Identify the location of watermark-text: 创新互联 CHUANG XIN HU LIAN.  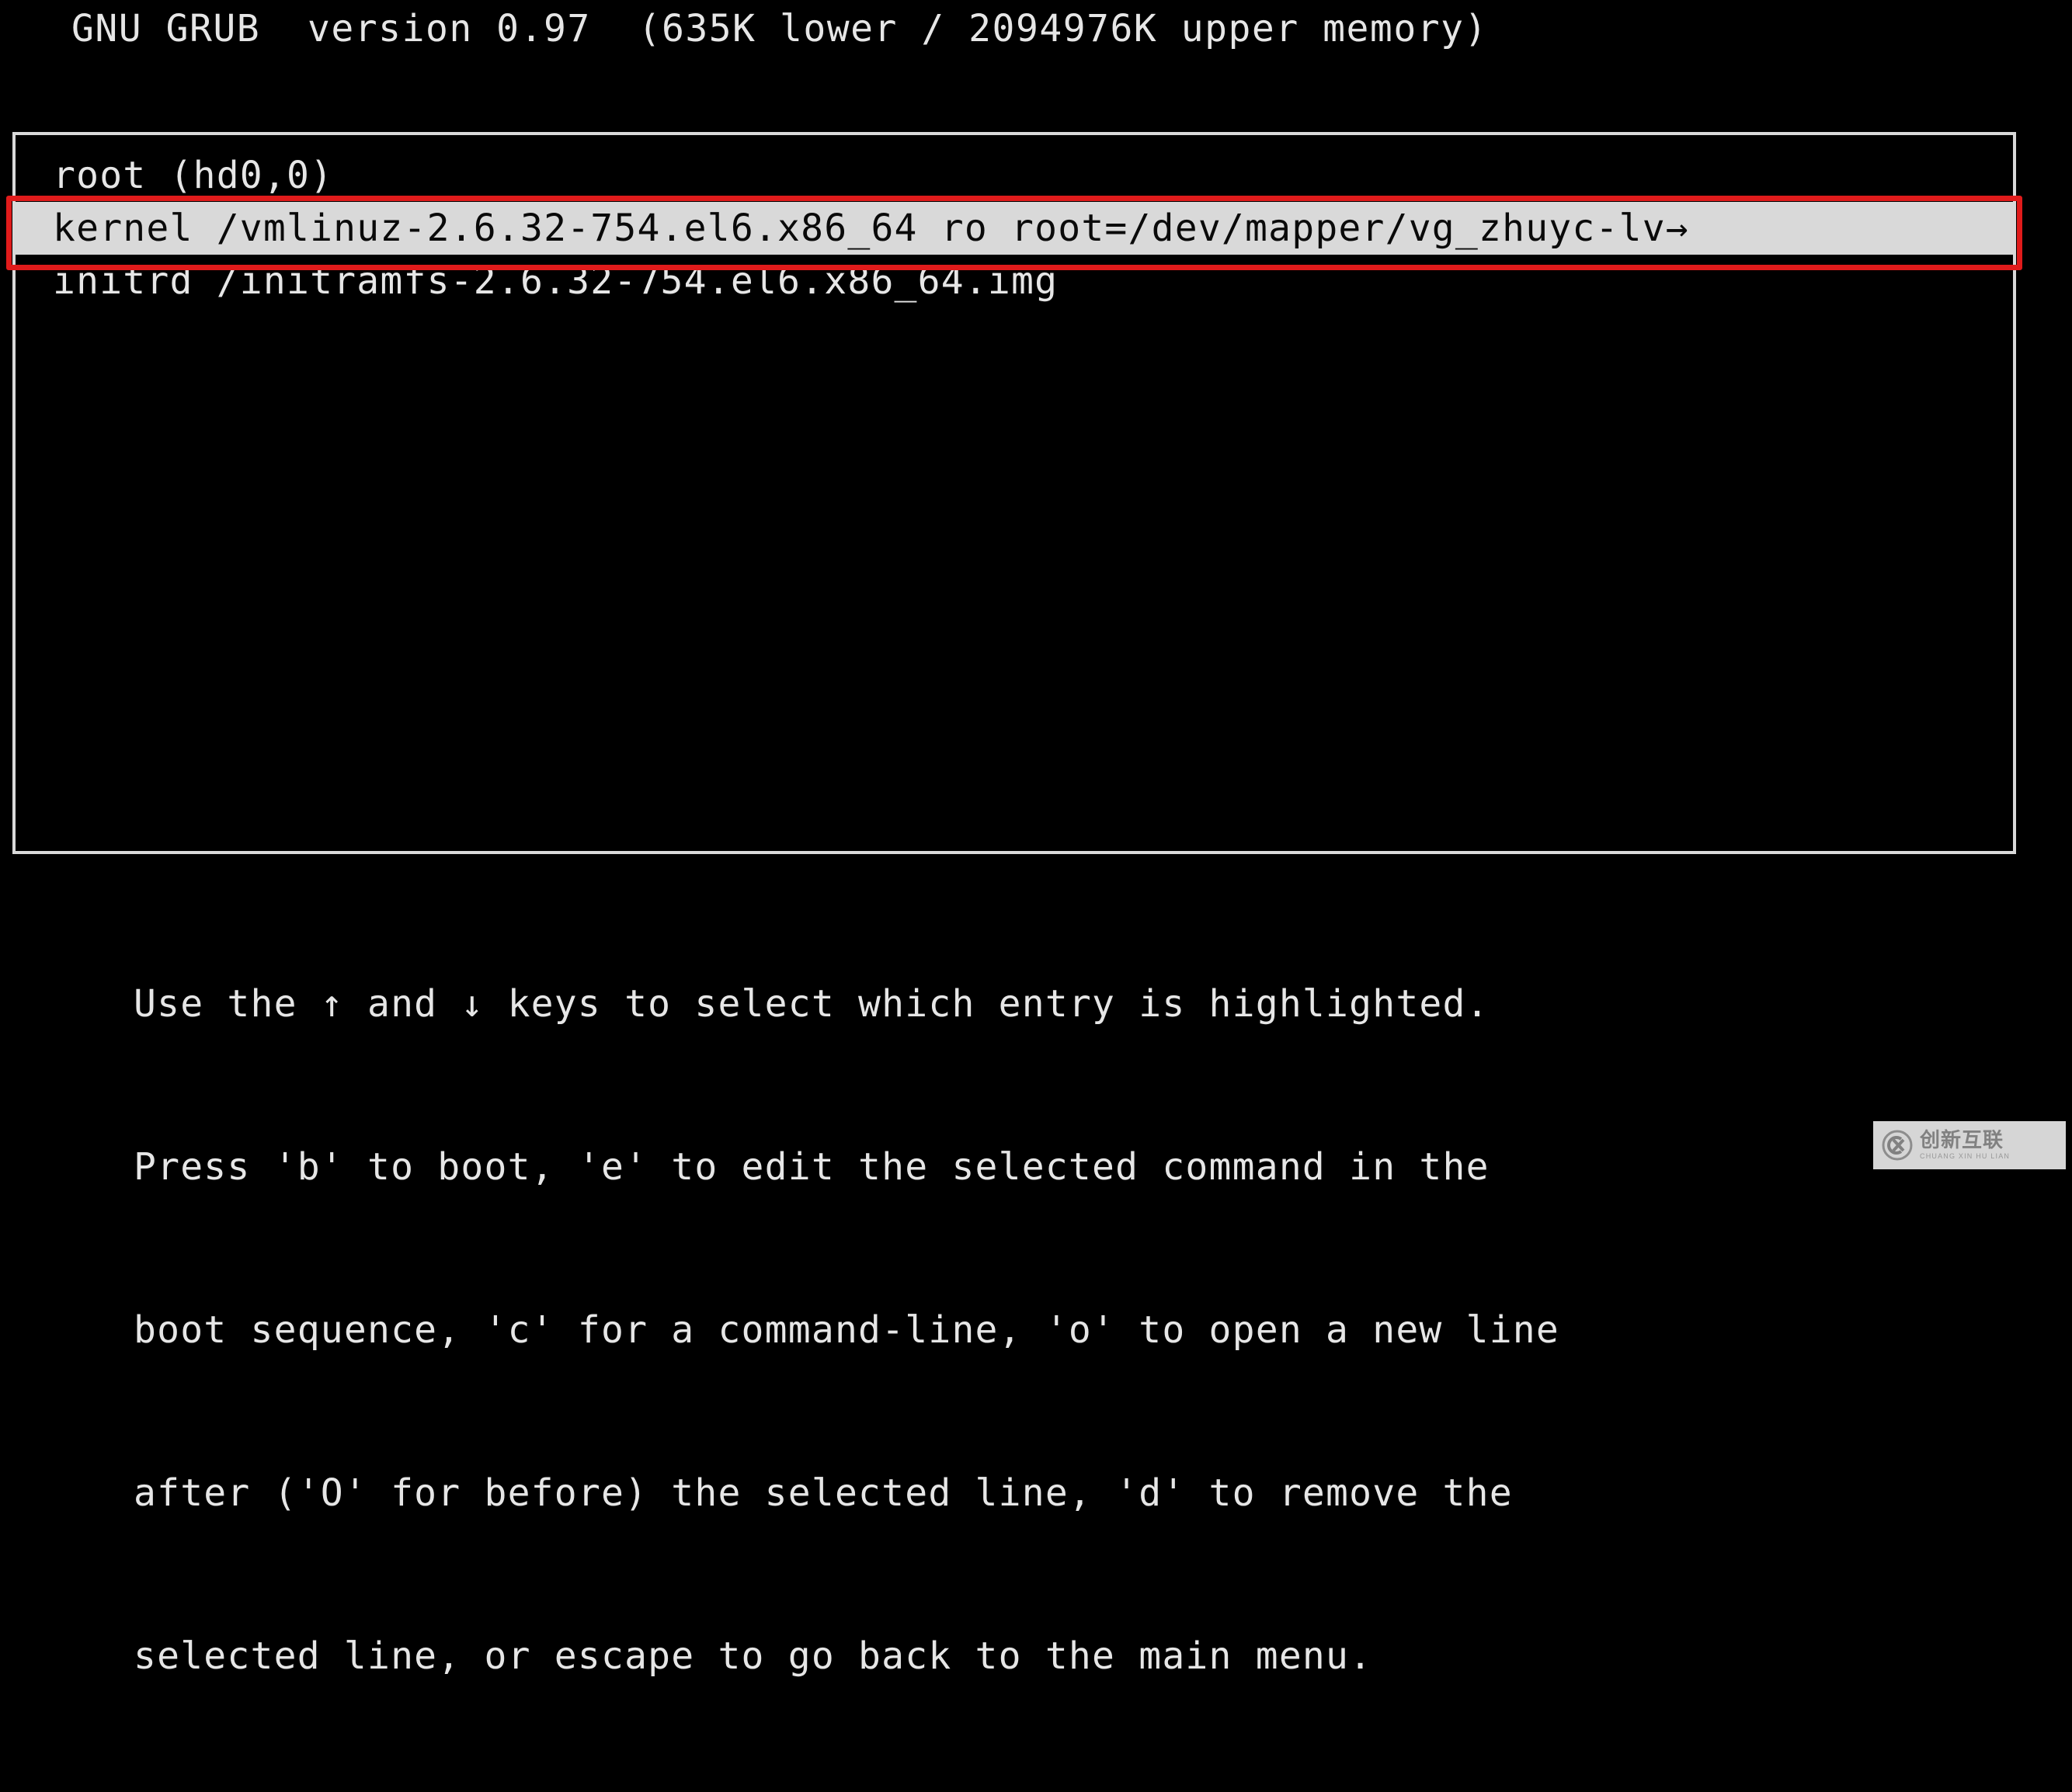
(1965, 1145).